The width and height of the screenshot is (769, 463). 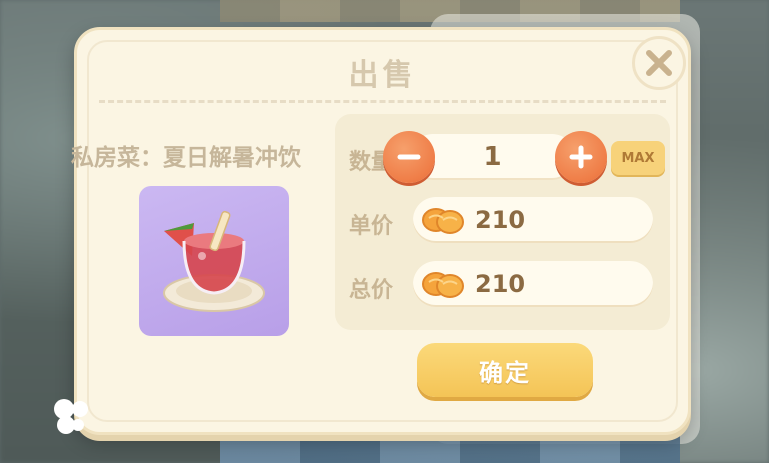 I want to click on title-divider, so click(x=382, y=101).